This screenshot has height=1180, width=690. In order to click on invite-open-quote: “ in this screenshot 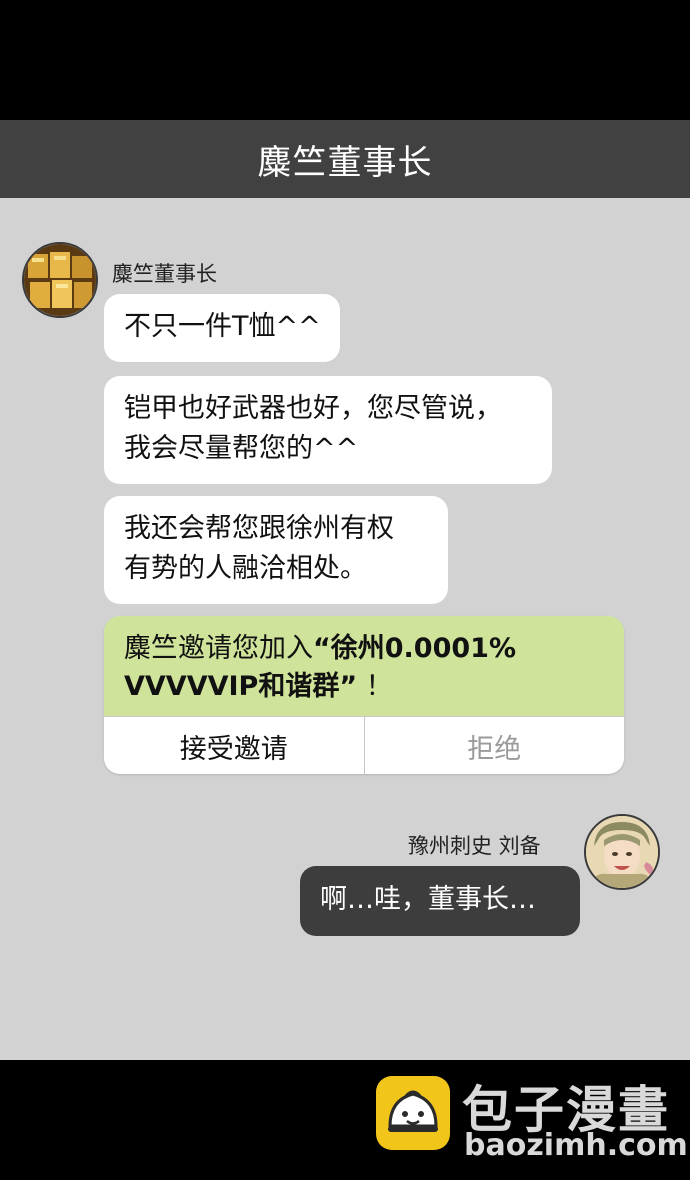, I will do `click(322, 648)`.